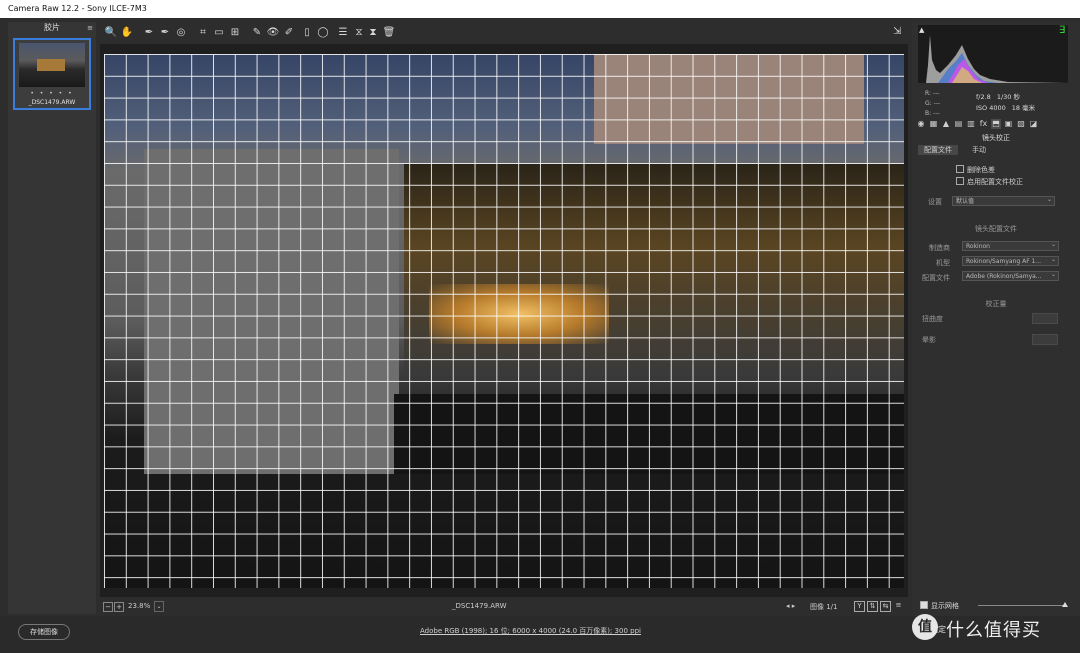  Describe the element at coordinates (1009, 124) in the screenshot. I see `calibration-tab-icon: ▣` at that location.